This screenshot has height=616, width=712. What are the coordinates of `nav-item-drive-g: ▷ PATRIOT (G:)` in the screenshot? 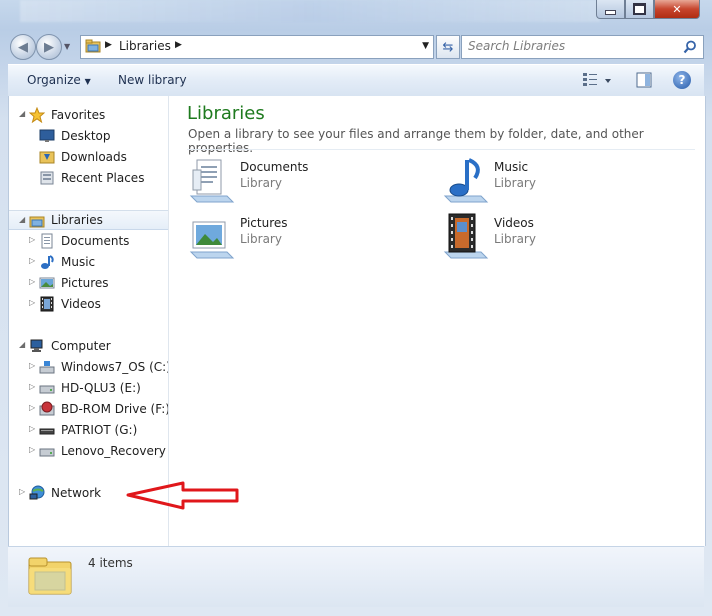 It's located at (88, 430).